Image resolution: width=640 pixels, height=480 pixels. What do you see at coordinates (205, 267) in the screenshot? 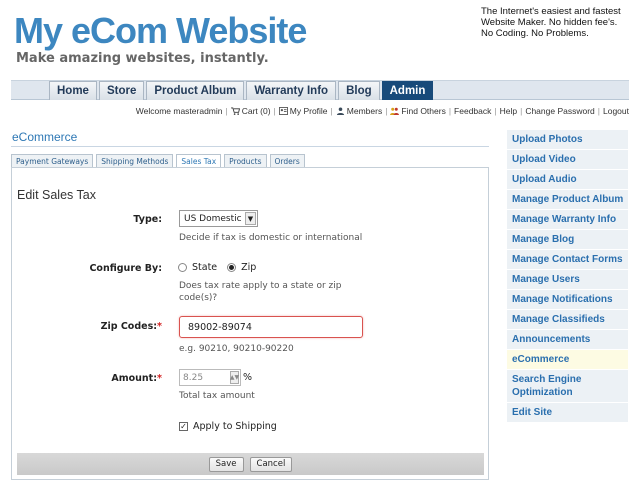
I see `radio-state-label: State` at bounding box center [205, 267].